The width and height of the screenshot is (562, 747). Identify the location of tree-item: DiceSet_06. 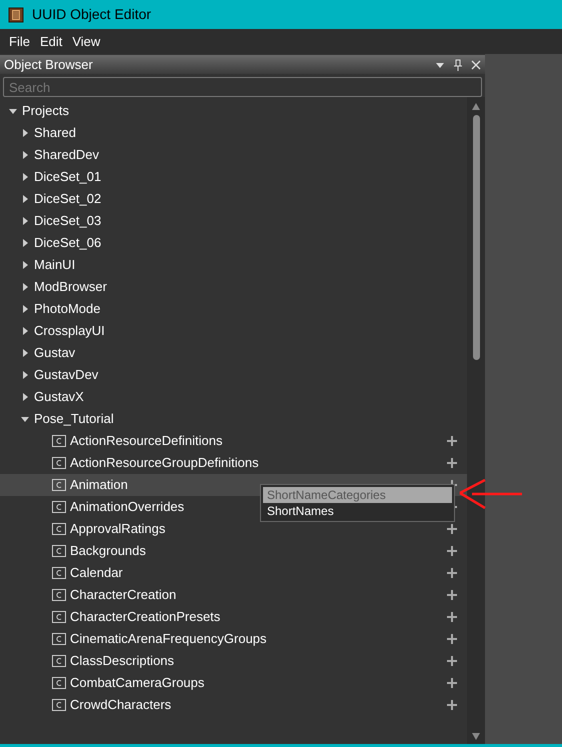
(68, 243).